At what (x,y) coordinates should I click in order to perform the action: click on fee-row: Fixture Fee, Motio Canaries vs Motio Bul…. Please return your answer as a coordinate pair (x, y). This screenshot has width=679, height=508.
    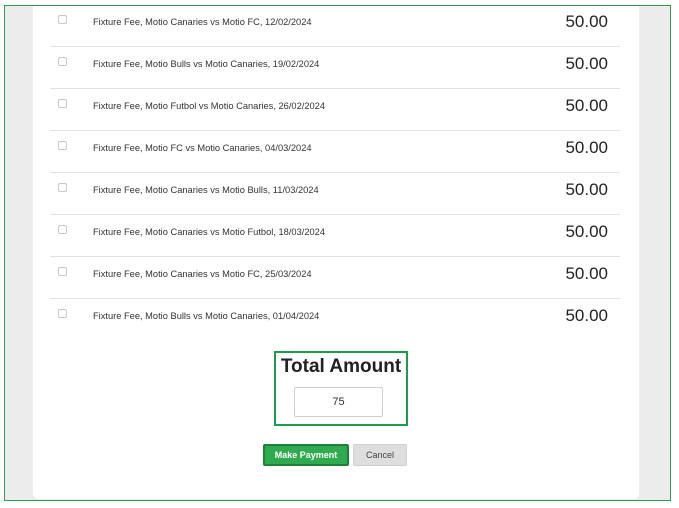
    Looking at the image, I should click on (335, 194).